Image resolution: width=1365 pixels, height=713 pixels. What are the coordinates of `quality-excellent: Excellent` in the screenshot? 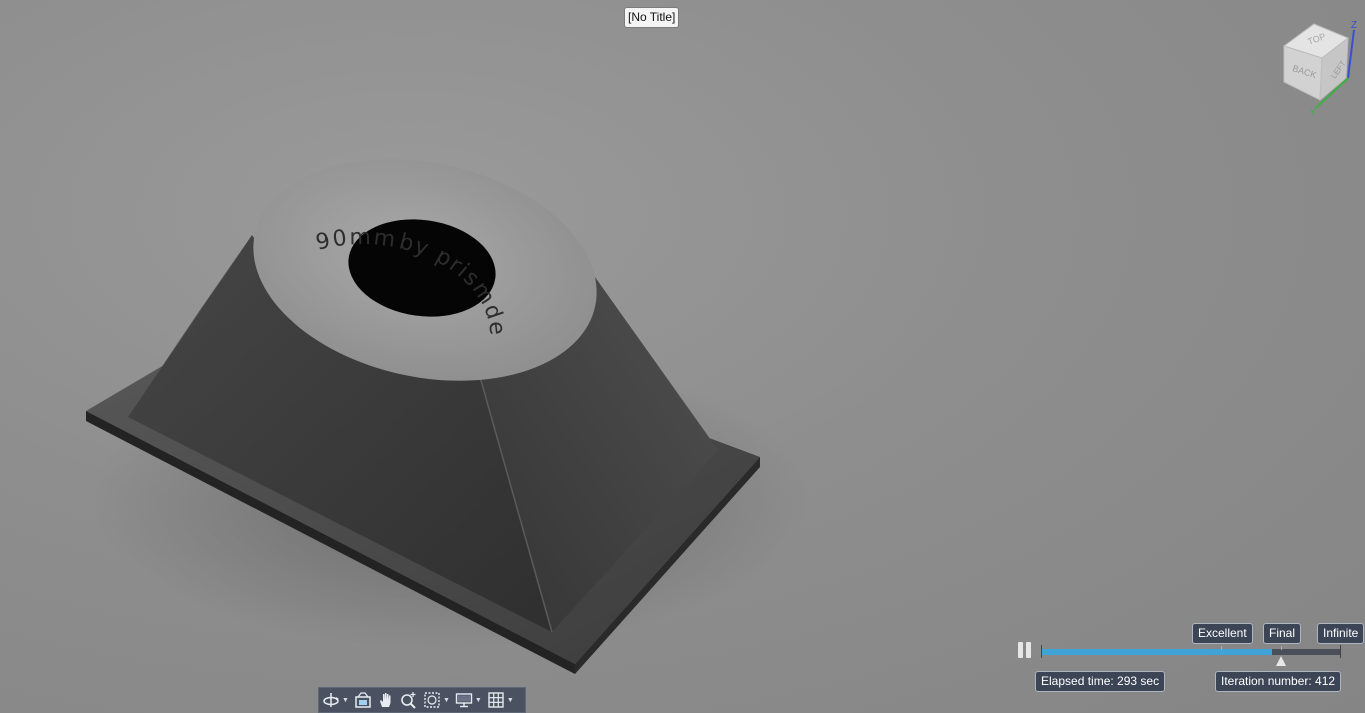 It's located at (1222, 633).